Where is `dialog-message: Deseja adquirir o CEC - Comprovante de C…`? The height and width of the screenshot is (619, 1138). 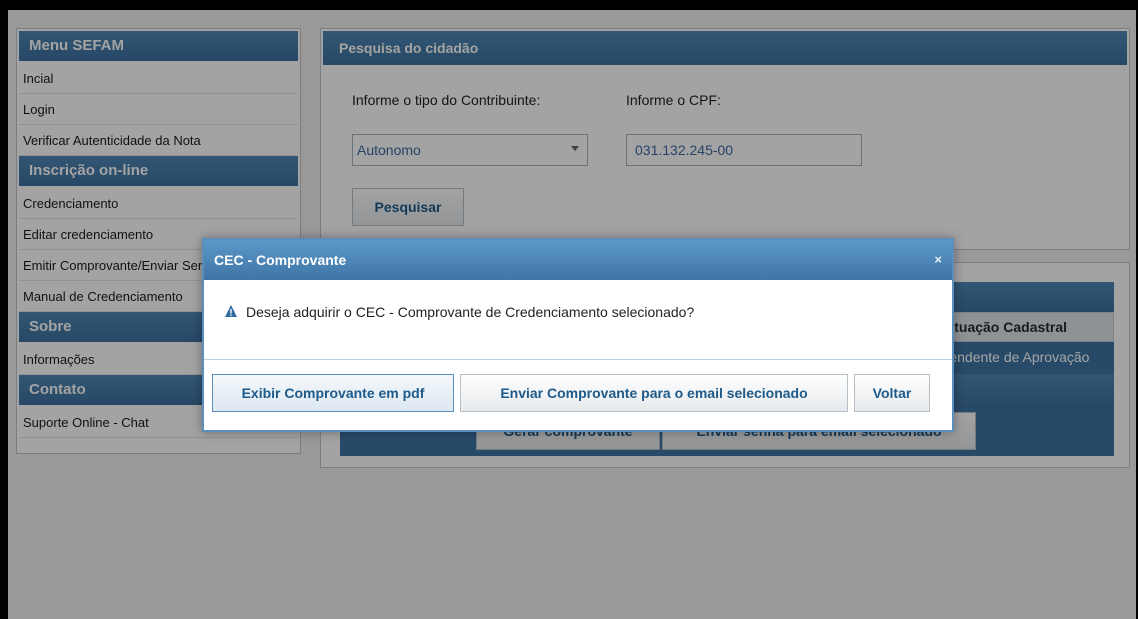 dialog-message: Deseja adquirir o CEC - Comprovante de C… is located at coordinates (470, 312).